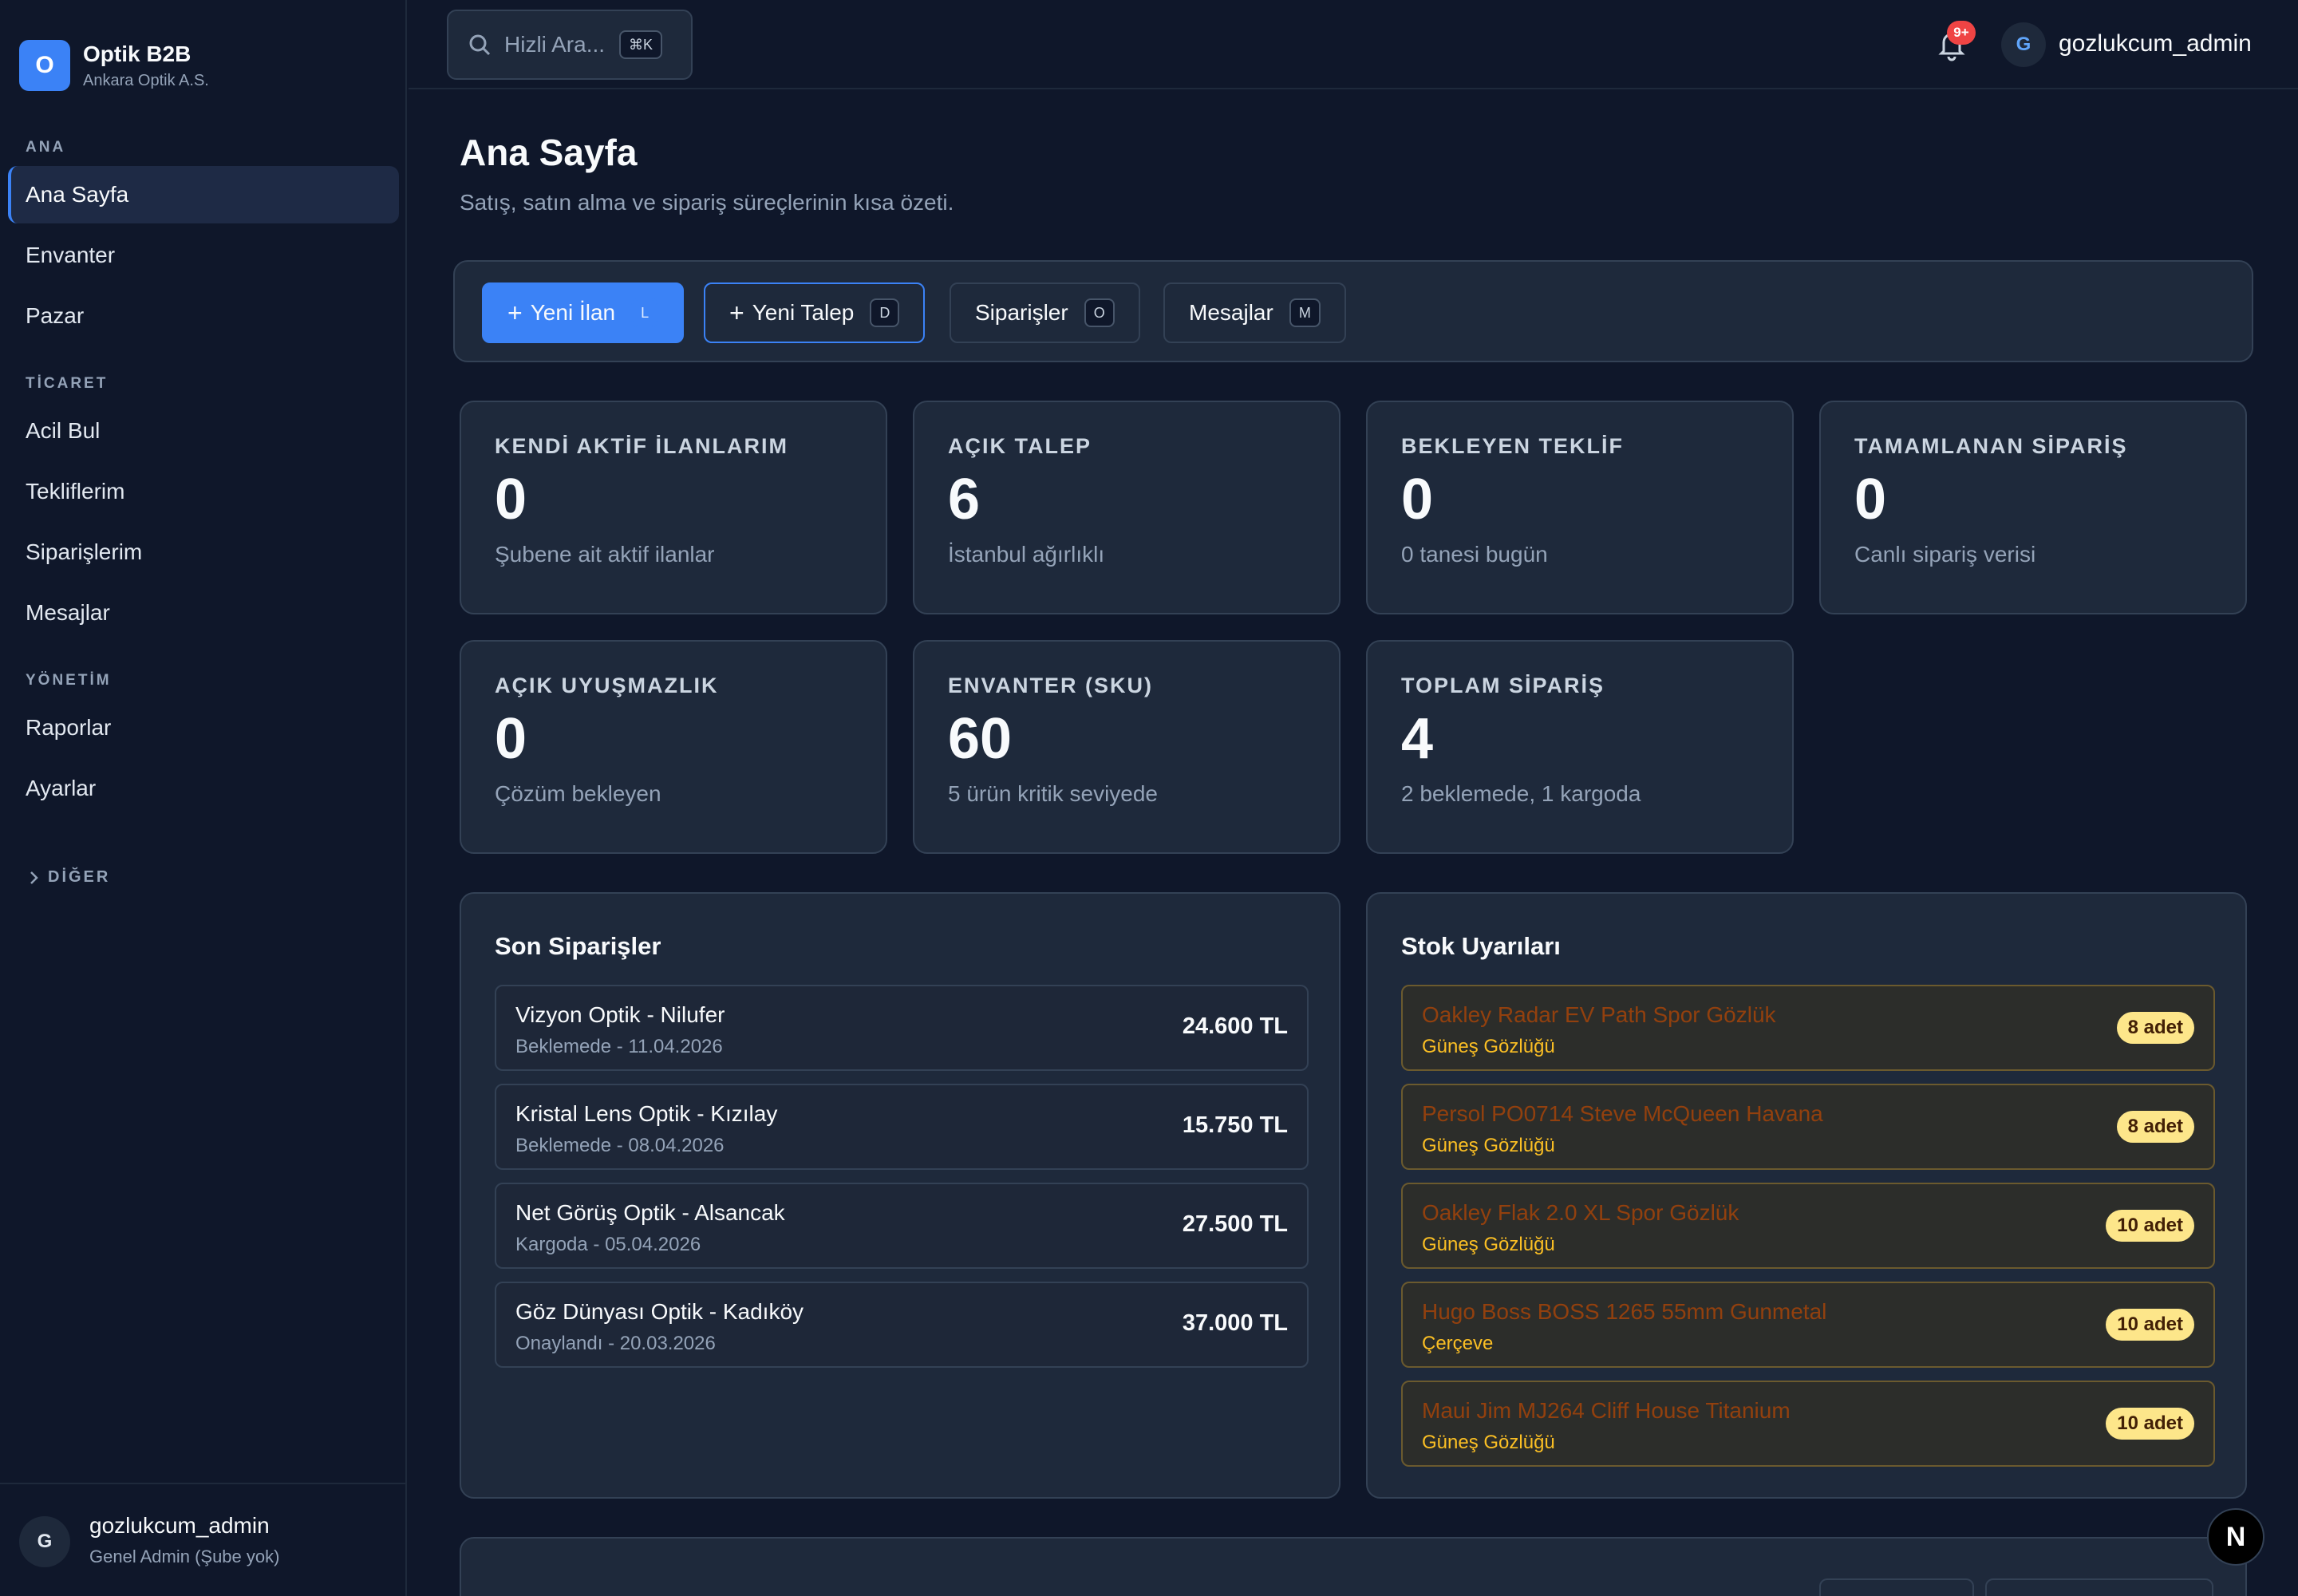 The image size is (2298, 1596). I want to click on messages-button: Mesajlar M, so click(1255, 312).